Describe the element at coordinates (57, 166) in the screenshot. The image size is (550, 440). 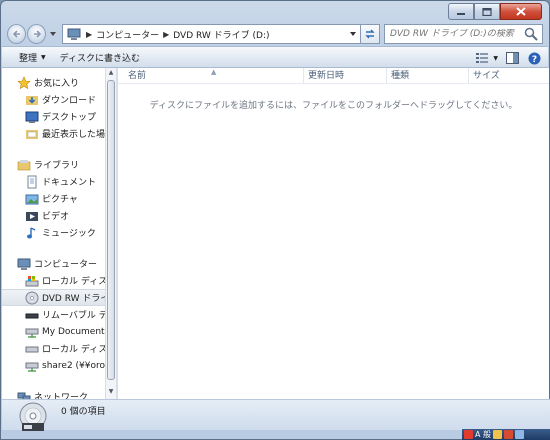
I see `nav-libraries-label: ライブラリ` at that location.